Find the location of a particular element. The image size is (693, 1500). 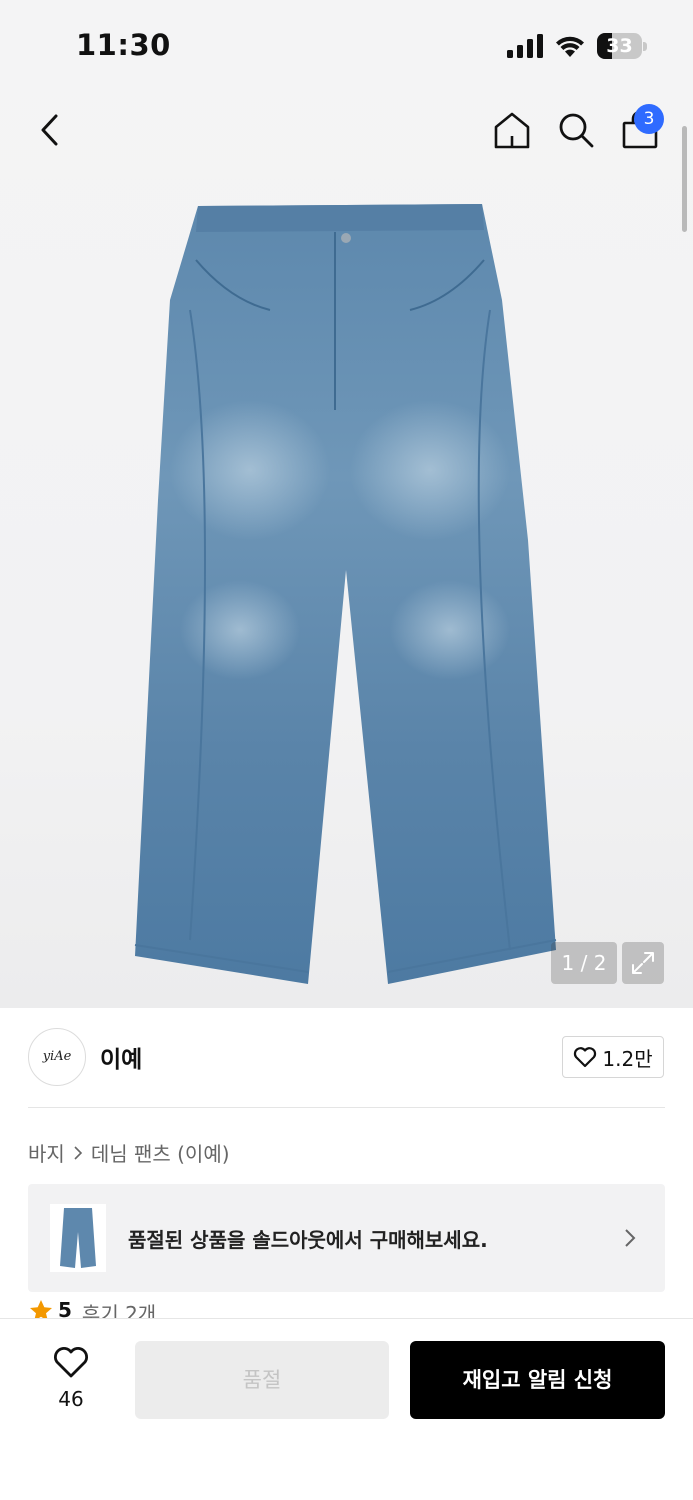

home-icon is located at coordinates (512, 130).